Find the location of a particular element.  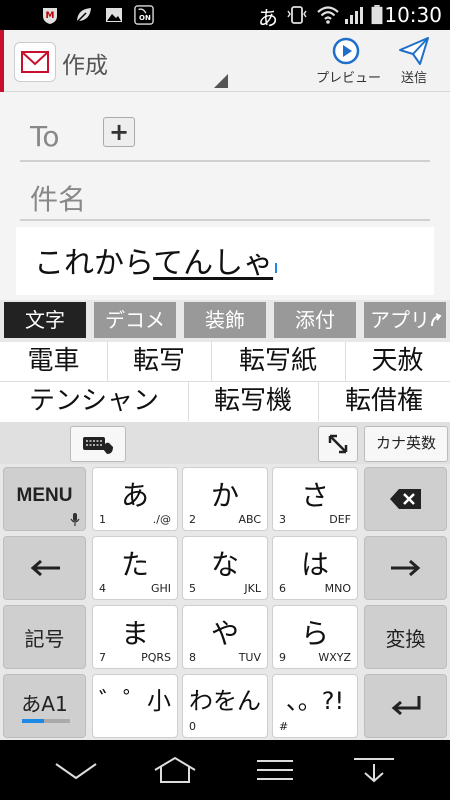

subject-field: 件名 is located at coordinates (58, 198).